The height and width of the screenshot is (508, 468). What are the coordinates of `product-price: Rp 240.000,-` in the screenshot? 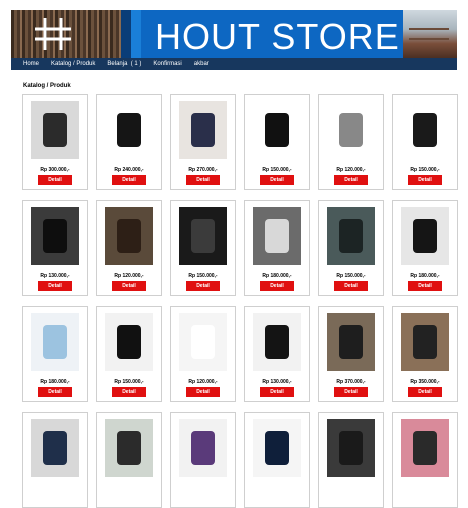 It's located at (129, 170).